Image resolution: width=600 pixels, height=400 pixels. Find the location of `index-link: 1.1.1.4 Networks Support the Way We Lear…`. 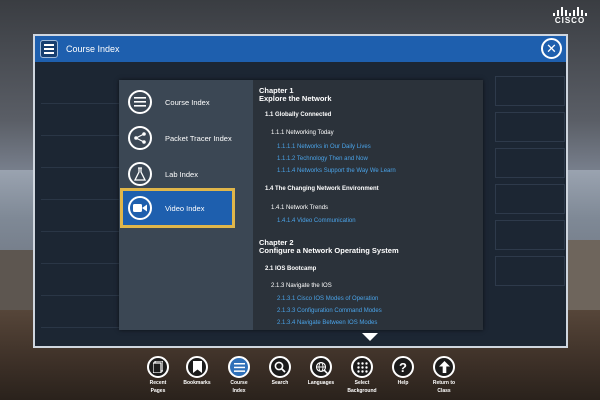

index-link: 1.1.1.4 Networks Support the Way We Lear… is located at coordinates (336, 171).